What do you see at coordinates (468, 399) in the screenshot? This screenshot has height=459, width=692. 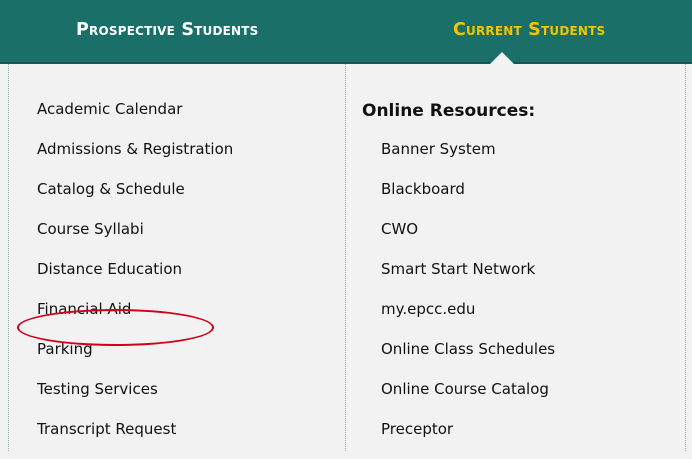 I see `link-online-course-catalog: Online Course Catalog` at bounding box center [468, 399].